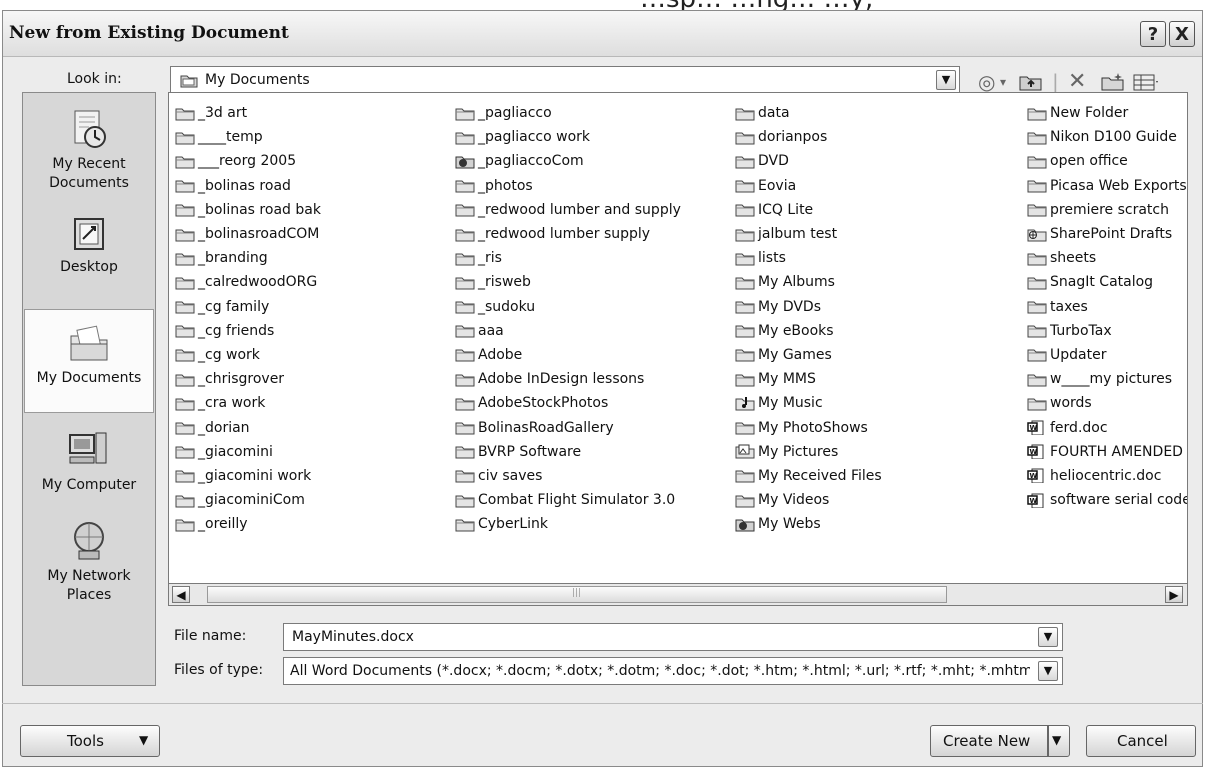 The height and width of the screenshot is (767, 1205). What do you see at coordinates (808, 403) in the screenshot?
I see `folder-item: My Music` at bounding box center [808, 403].